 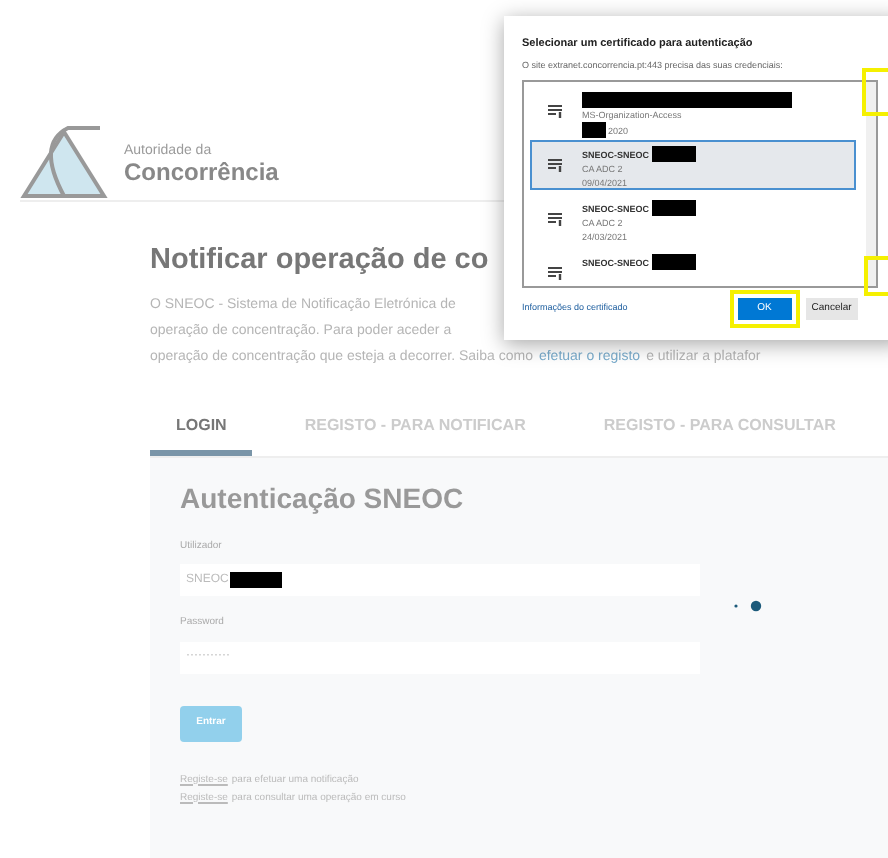 I want to click on dots-icon, so click(x=748, y=605).